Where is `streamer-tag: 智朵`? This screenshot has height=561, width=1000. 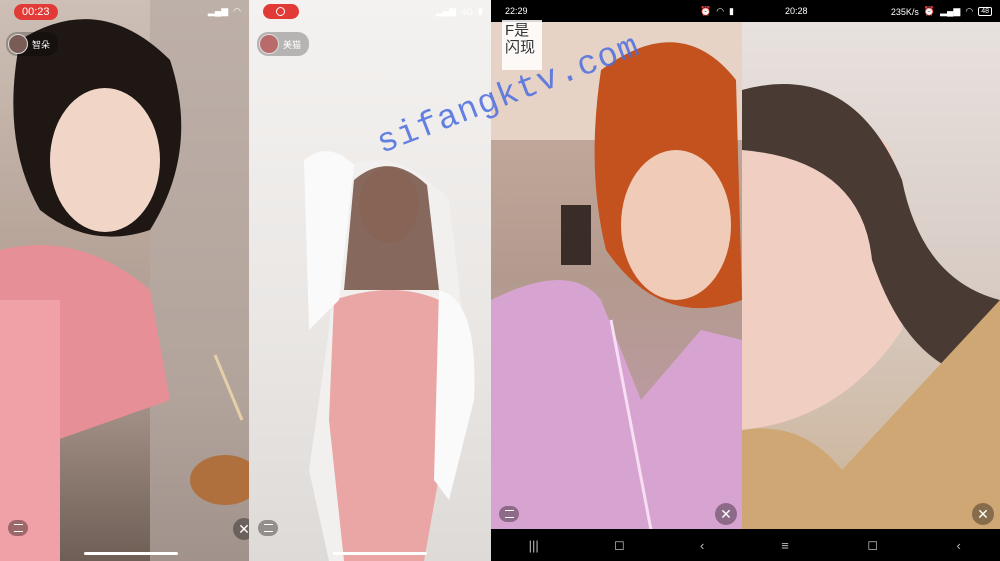 streamer-tag: 智朵 is located at coordinates (32, 44).